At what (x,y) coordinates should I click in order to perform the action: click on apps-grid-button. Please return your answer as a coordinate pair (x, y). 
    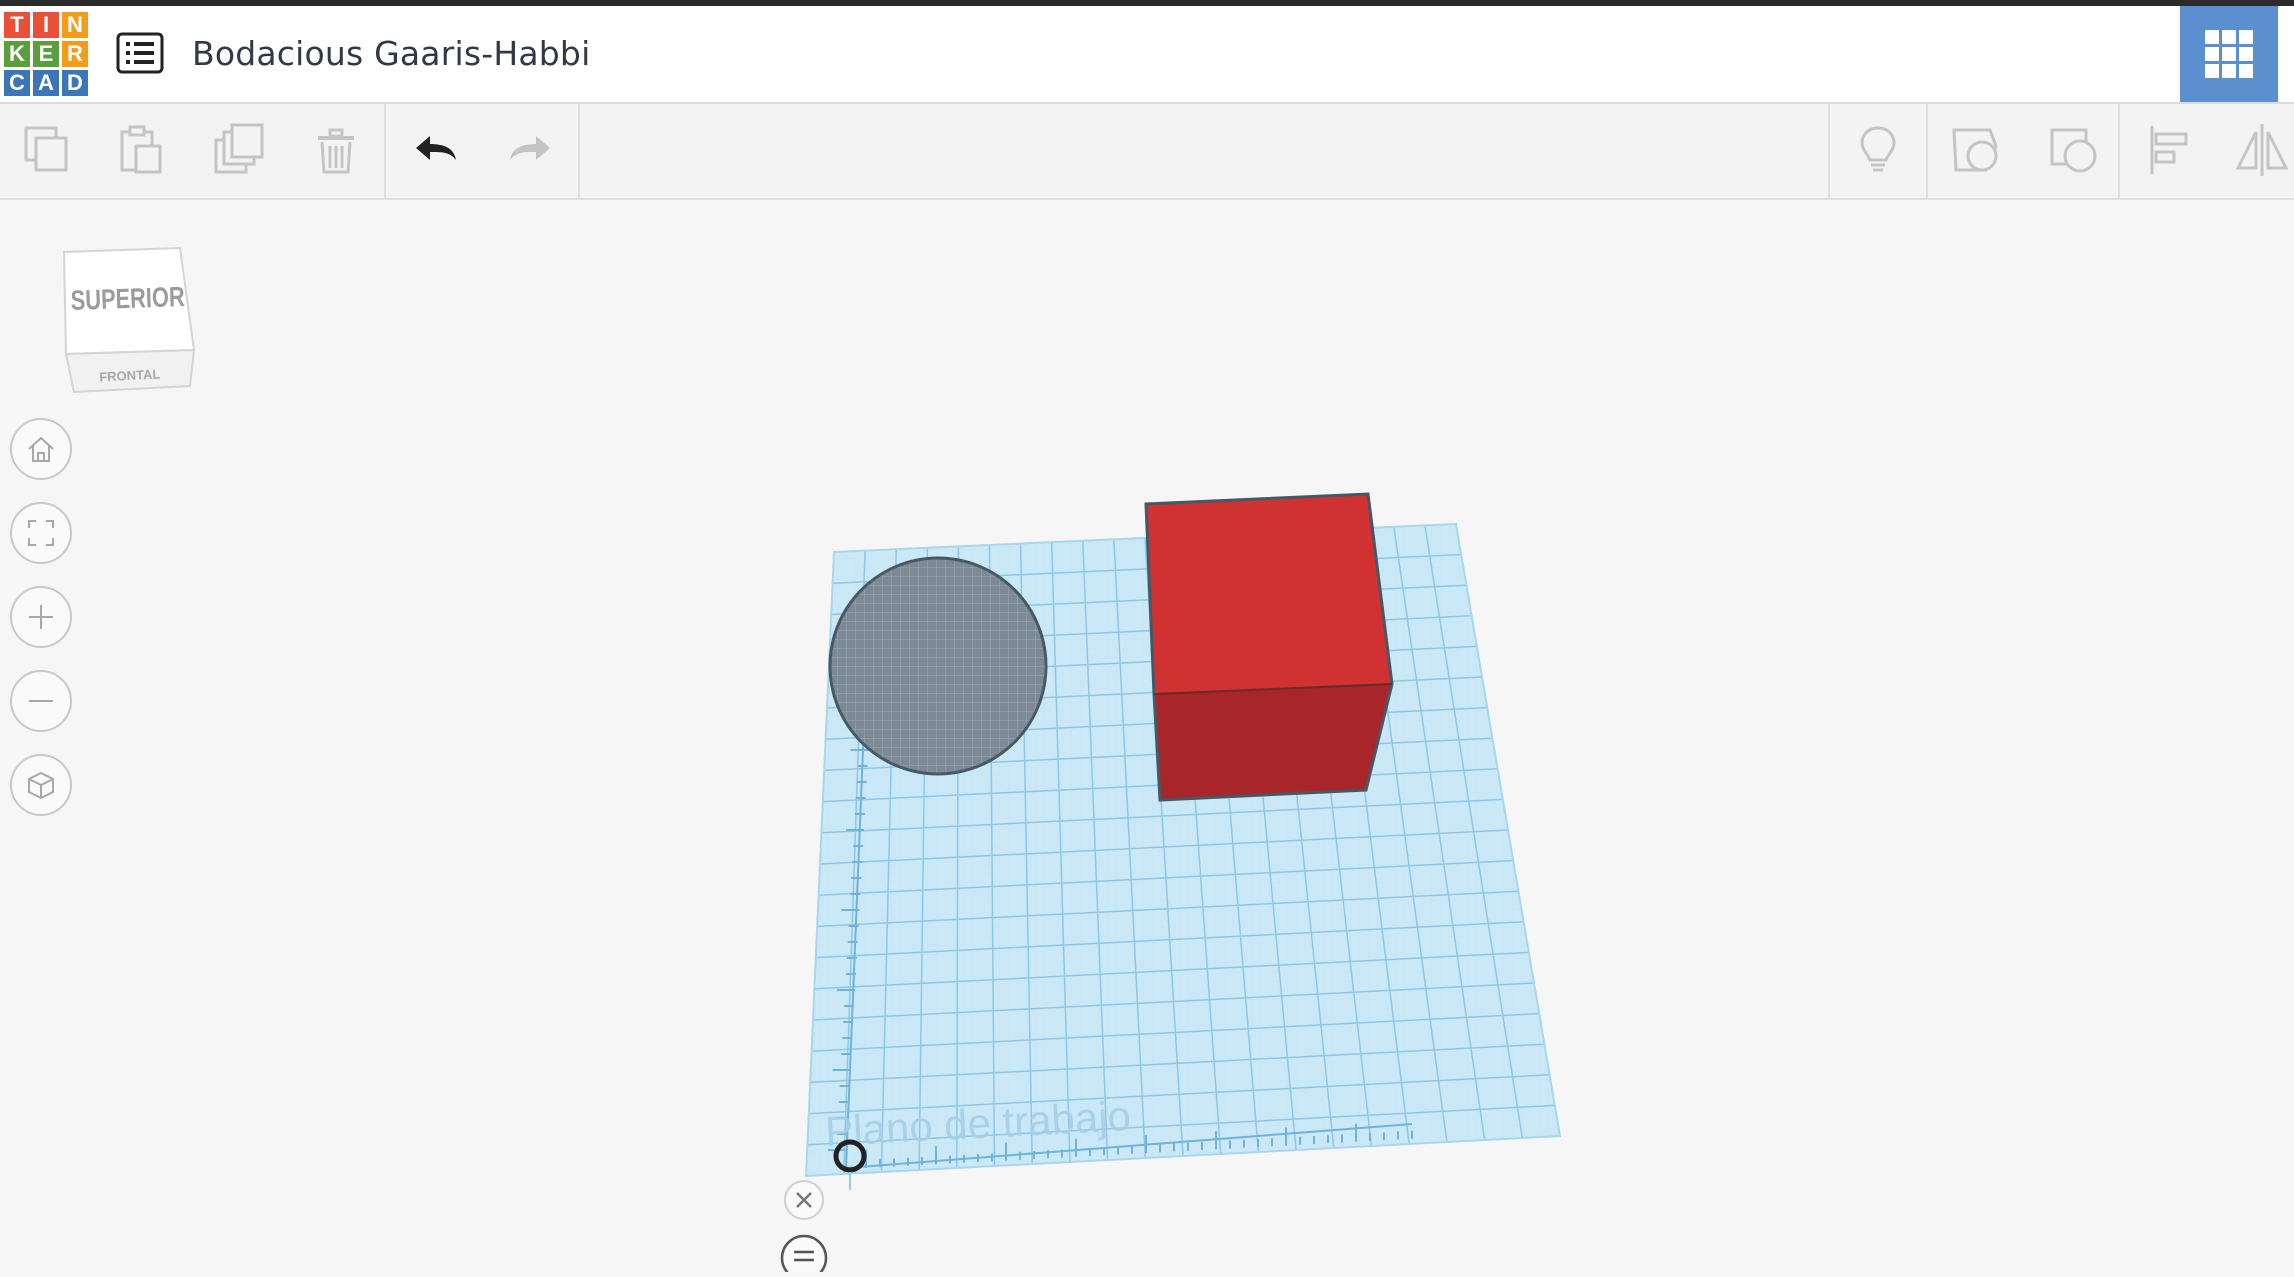
    Looking at the image, I should click on (2229, 54).